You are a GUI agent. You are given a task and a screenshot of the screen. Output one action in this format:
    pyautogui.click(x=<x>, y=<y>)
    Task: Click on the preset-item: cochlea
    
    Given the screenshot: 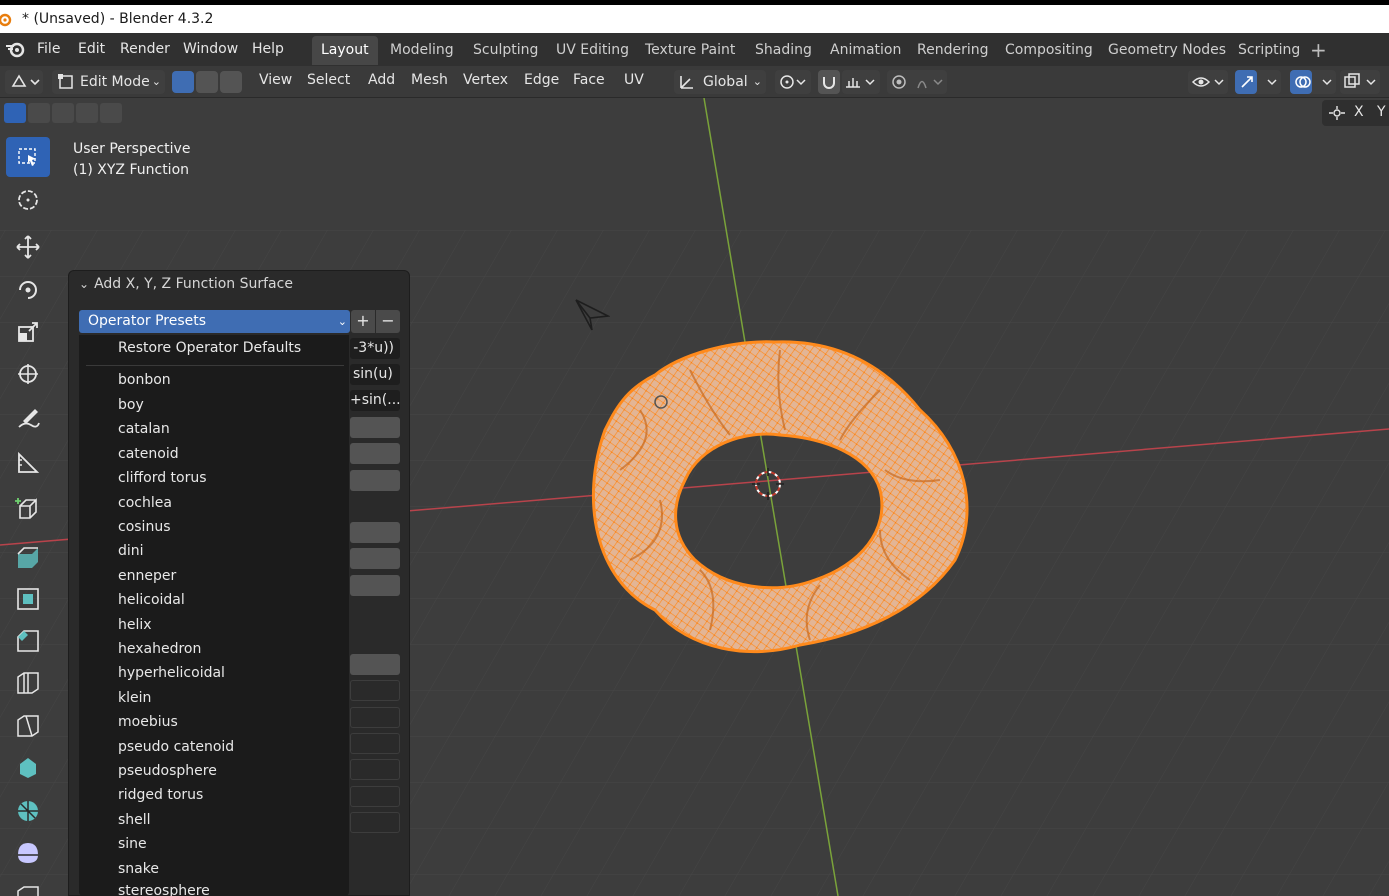 What is the action you would take?
    pyautogui.click(x=145, y=503)
    